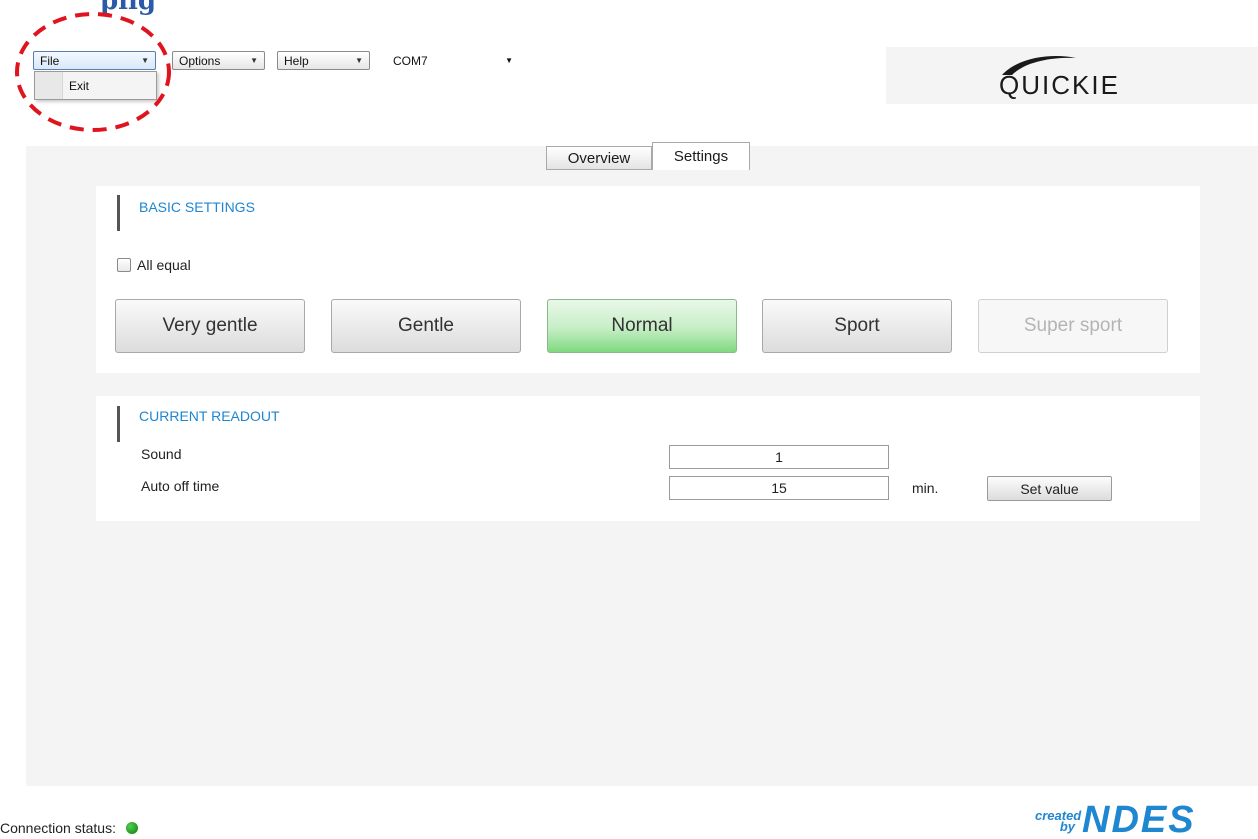 The width and height of the screenshot is (1258, 839). Describe the element at coordinates (161, 454) in the screenshot. I see `sound-label: Sound` at that location.